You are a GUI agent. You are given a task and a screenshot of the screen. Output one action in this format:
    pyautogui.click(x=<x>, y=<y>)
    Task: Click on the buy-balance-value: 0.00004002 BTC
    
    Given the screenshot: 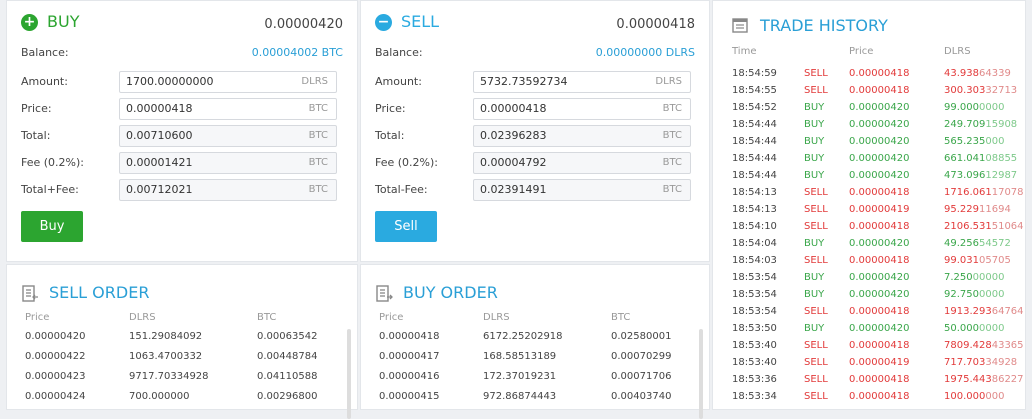 What is the action you would take?
    pyautogui.click(x=297, y=52)
    